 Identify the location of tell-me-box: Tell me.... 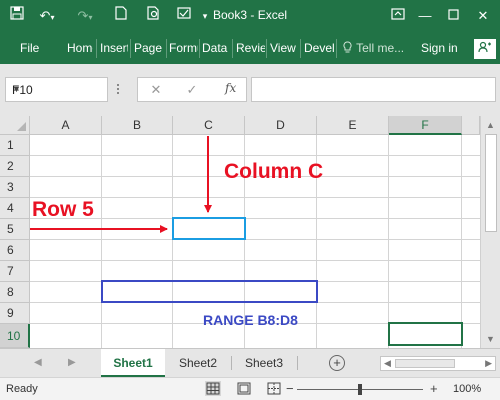
(373, 48).